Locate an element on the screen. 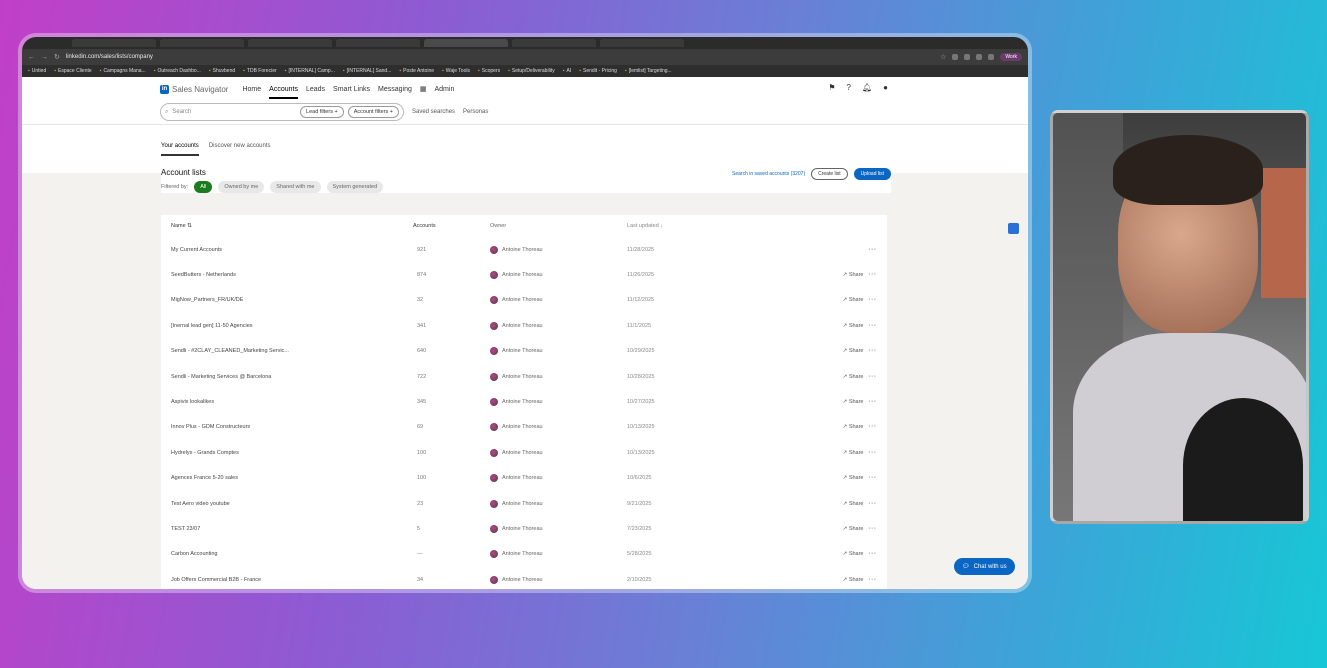 This screenshot has width=1327, height=668. bookmark-item: AI is located at coordinates (567, 71).